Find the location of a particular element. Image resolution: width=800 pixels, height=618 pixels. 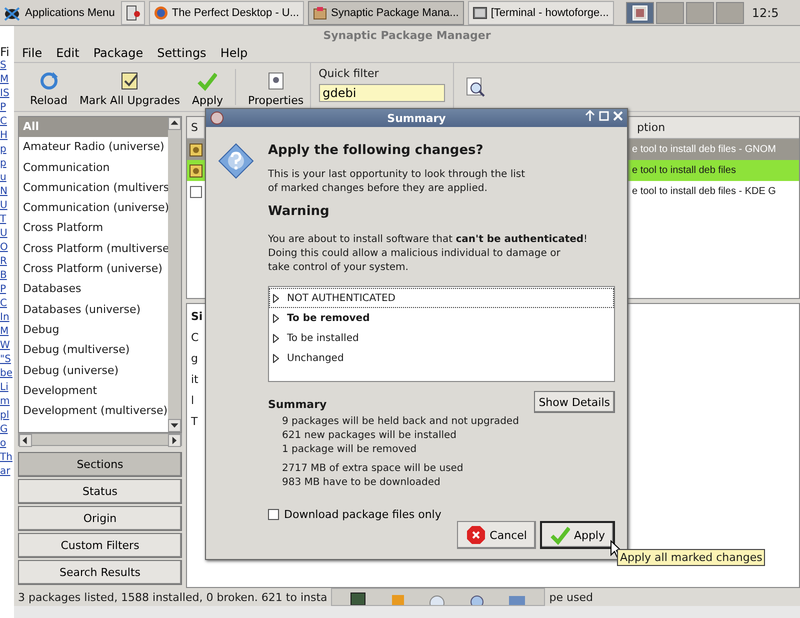

filter-button: Search Results is located at coordinates (100, 572).